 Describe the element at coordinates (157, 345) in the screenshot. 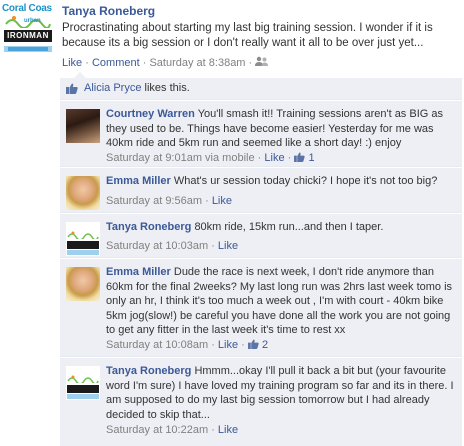

I see `comment-timestamp: Saturday at 10:08am` at that location.